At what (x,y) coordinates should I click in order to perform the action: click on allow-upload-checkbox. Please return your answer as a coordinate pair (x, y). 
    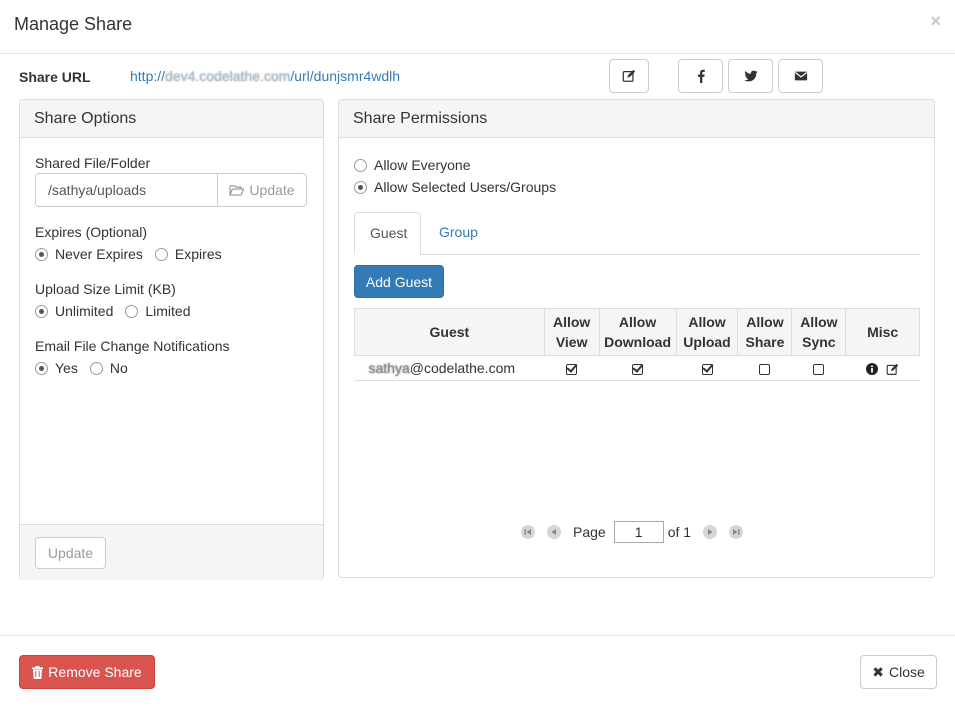
    Looking at the image, I should click on (707, 369).